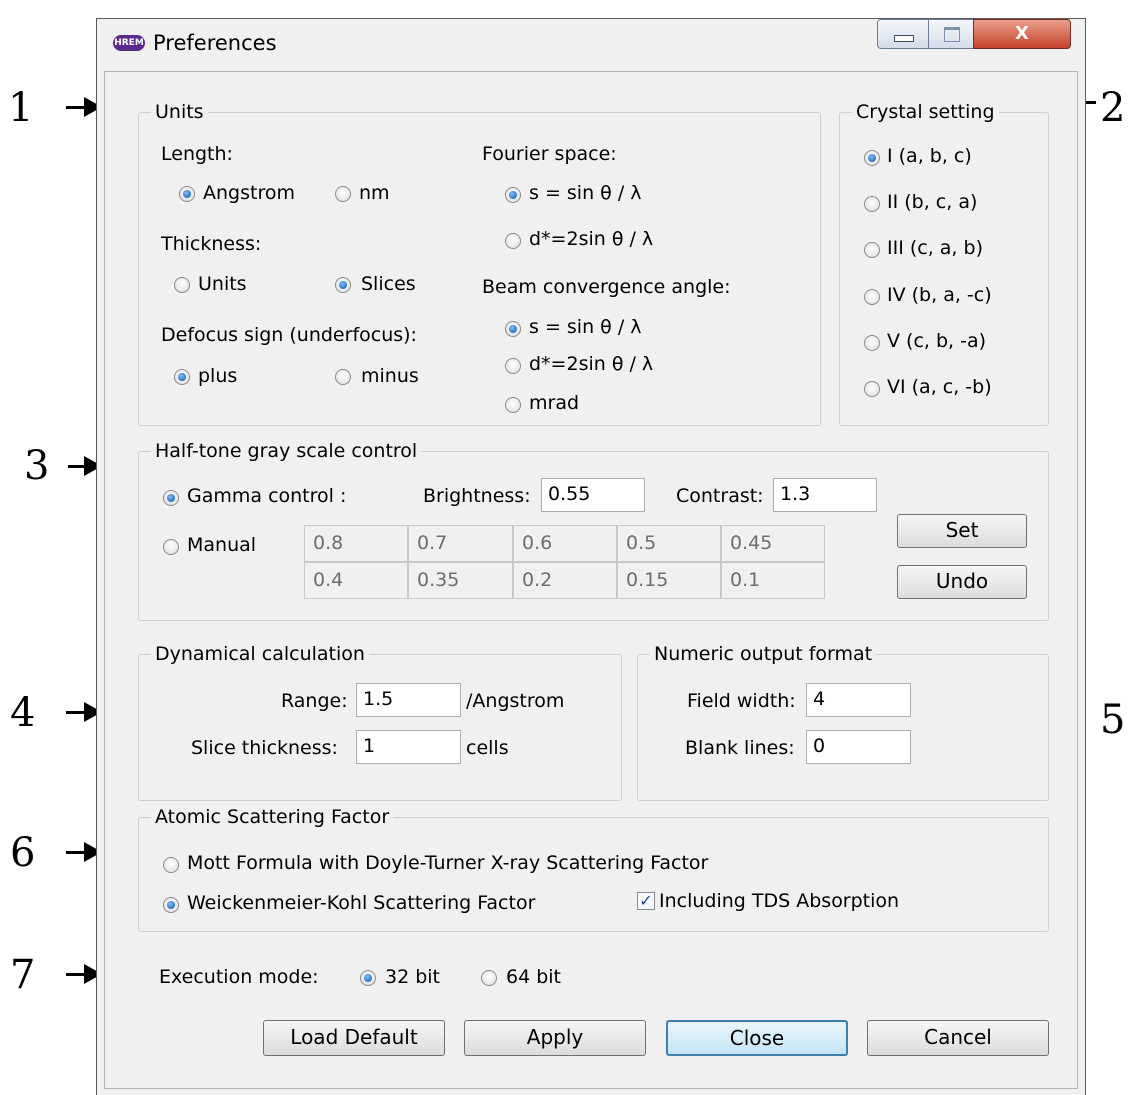 This screenshot has height=1095, width=1131. What do you see at coordinates (513, 366) in the screenshot?
I see `beam-d-radio` at bounding box center [513, 366].